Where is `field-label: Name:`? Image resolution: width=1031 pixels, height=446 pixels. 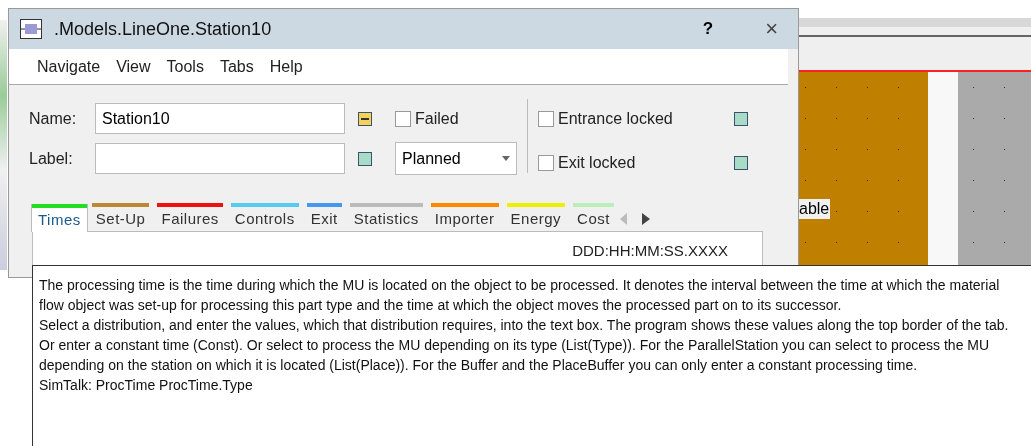
field-label: Name: is located at coordinates (53, 118).